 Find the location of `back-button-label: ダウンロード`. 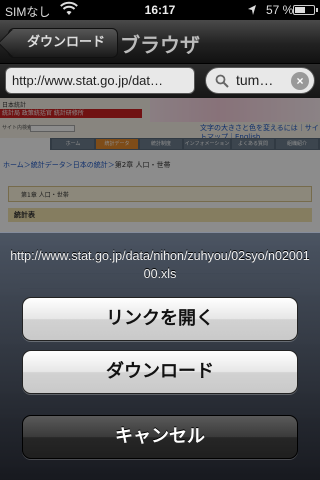

back-button-label: ダウンロード is located at coordinates (66, 42).